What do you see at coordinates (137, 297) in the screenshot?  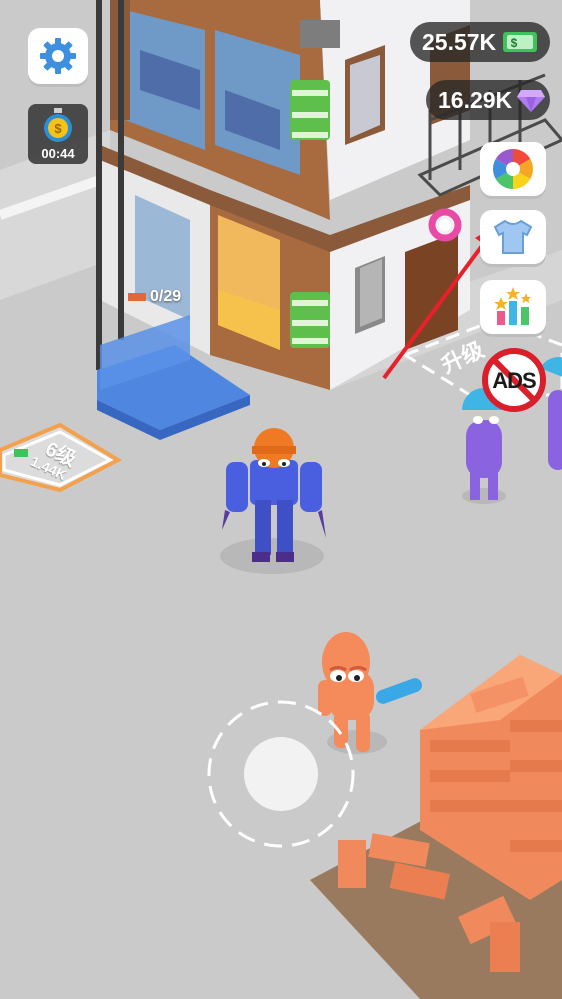 I see `brick-counter-icon` at bounding box center [137, 297].